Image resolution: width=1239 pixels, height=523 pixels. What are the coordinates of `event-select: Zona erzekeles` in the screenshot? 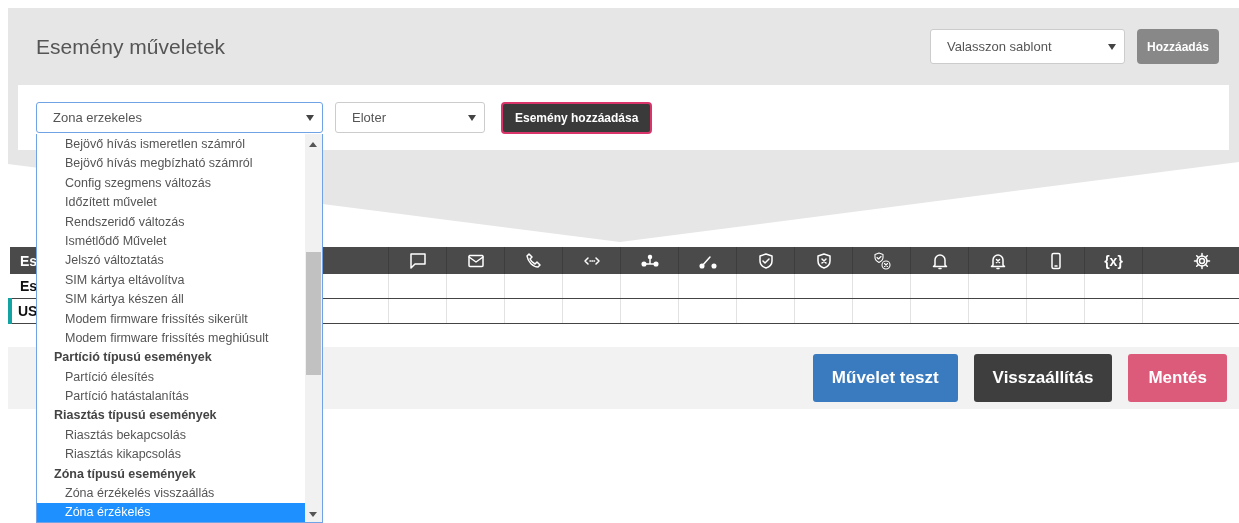 It's located at (179, 117).